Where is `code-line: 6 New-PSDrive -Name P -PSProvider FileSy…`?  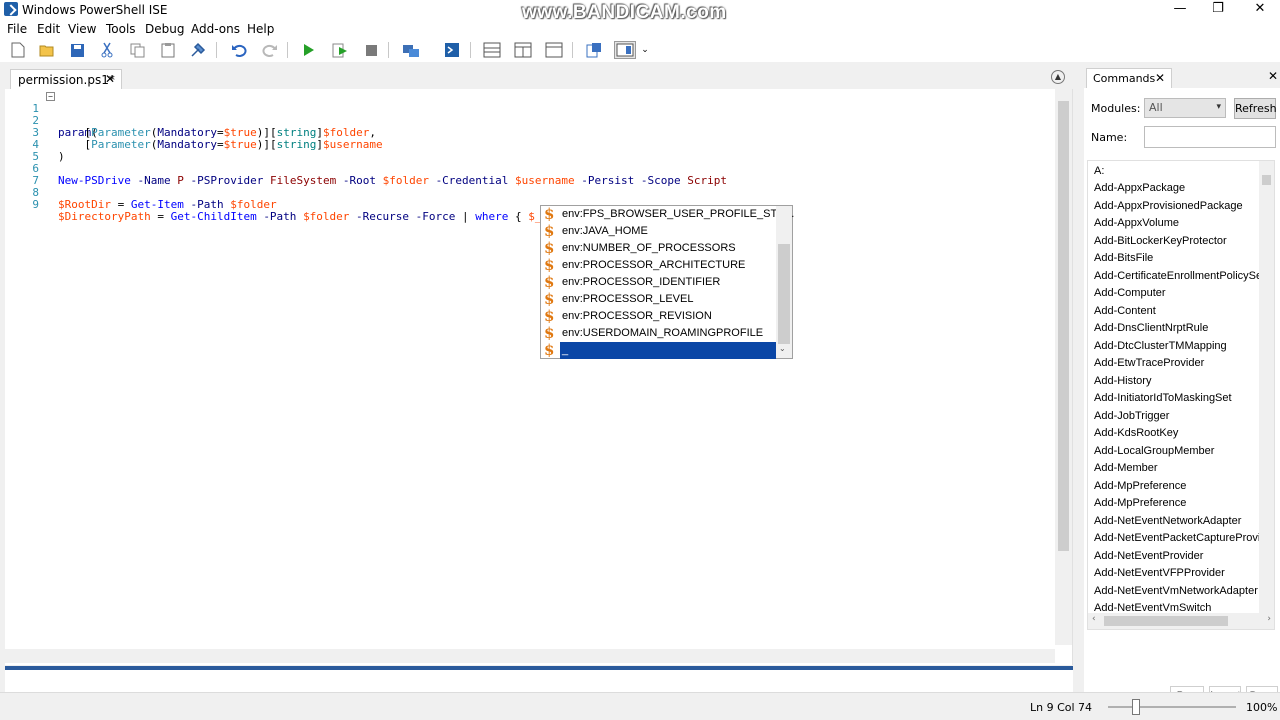
code-line: 6 New-PSDrive -Name P -PSProvider FileSy… is located at coordinates (530, 169).